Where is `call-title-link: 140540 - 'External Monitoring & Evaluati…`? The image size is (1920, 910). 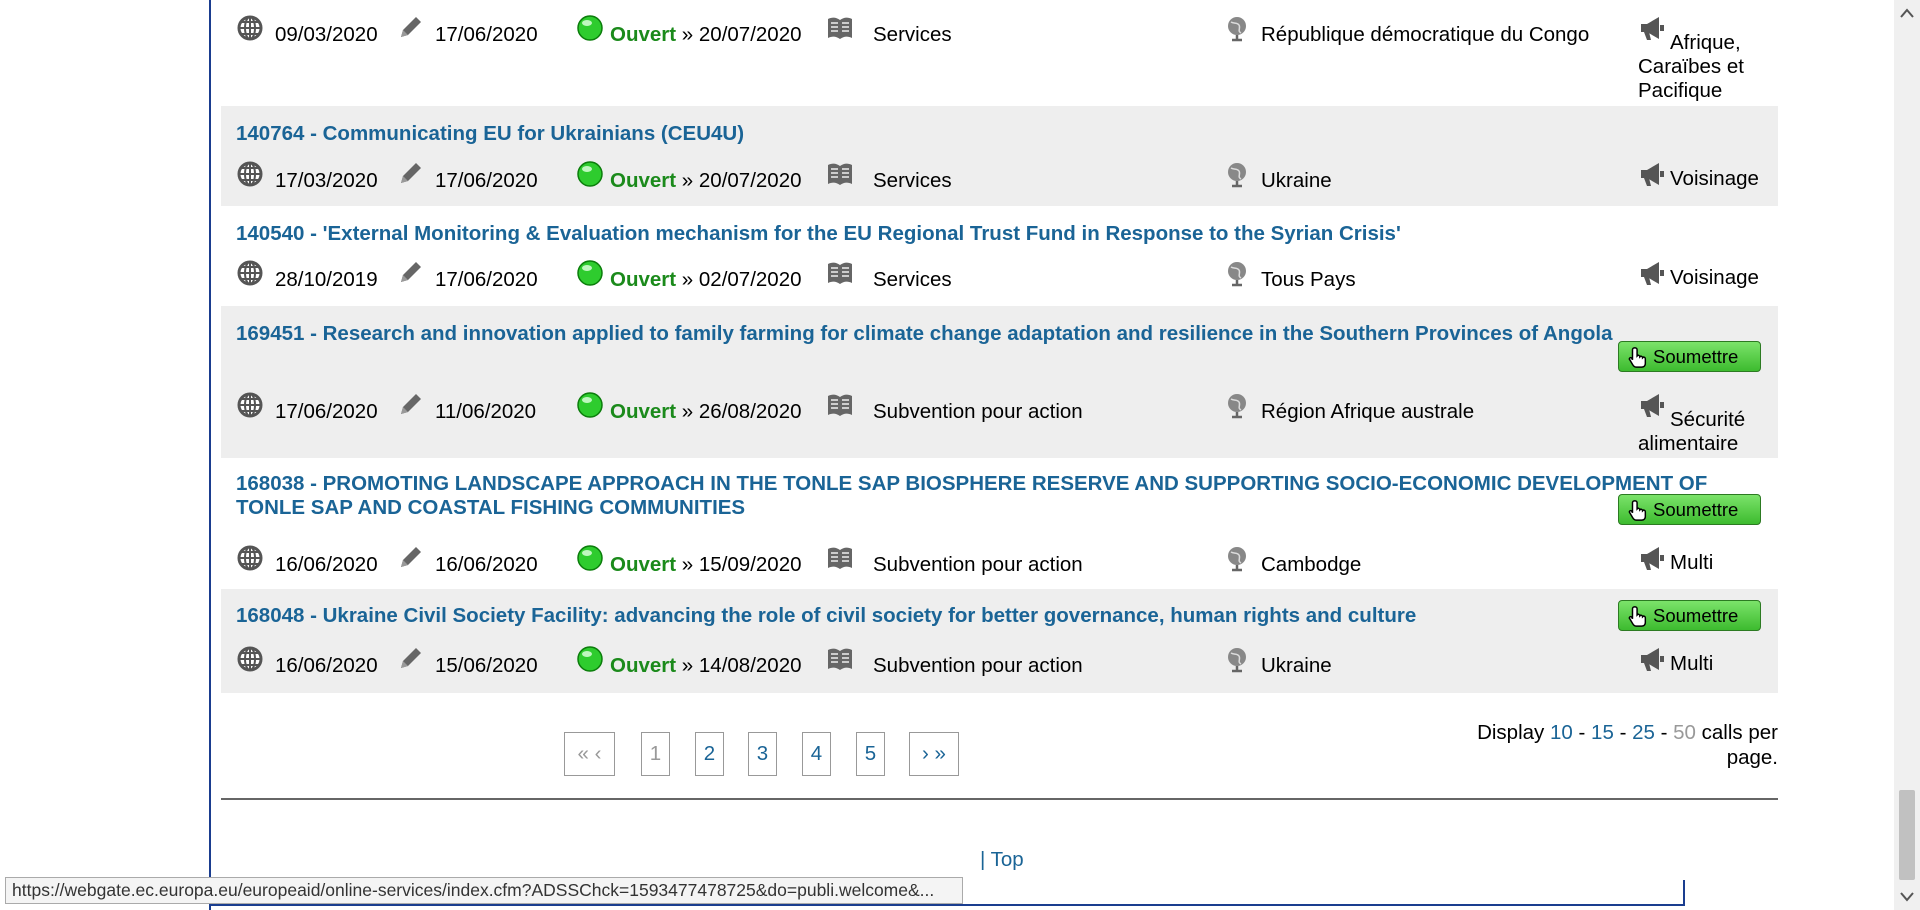 call-title-link: 140540 - 'External Monitoring & Evaluati… is located at coordinates (818, 234).